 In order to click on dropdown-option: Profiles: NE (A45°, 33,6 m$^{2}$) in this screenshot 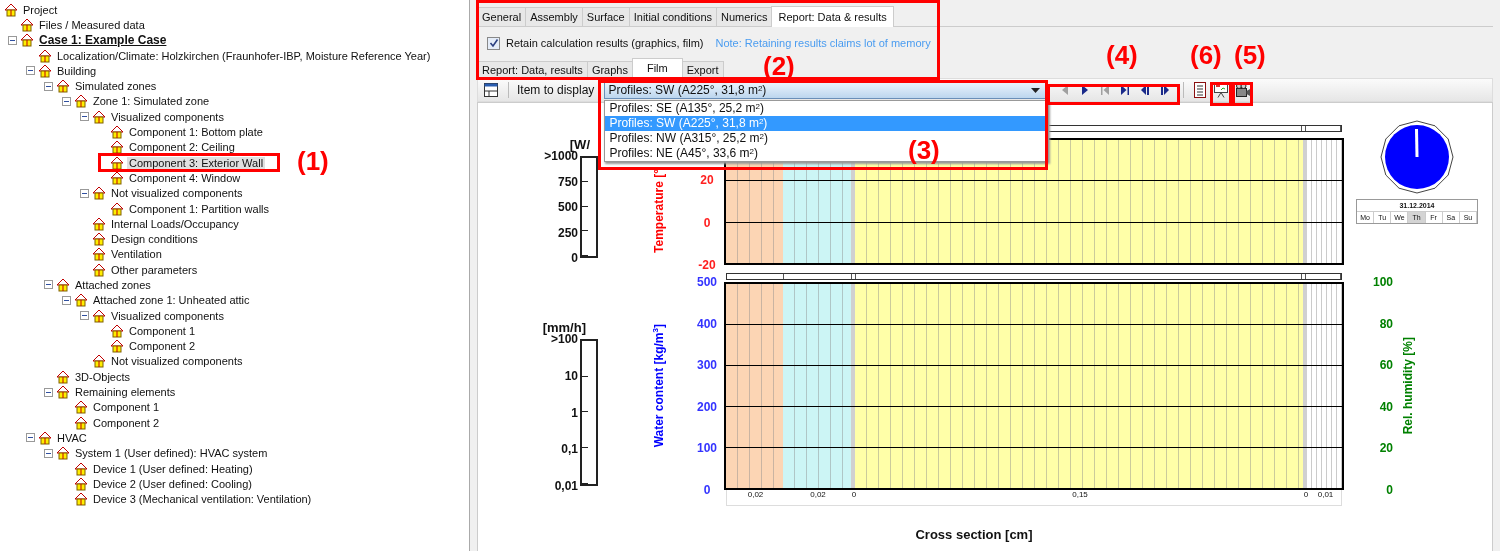, I will do `click(683, 153)`.